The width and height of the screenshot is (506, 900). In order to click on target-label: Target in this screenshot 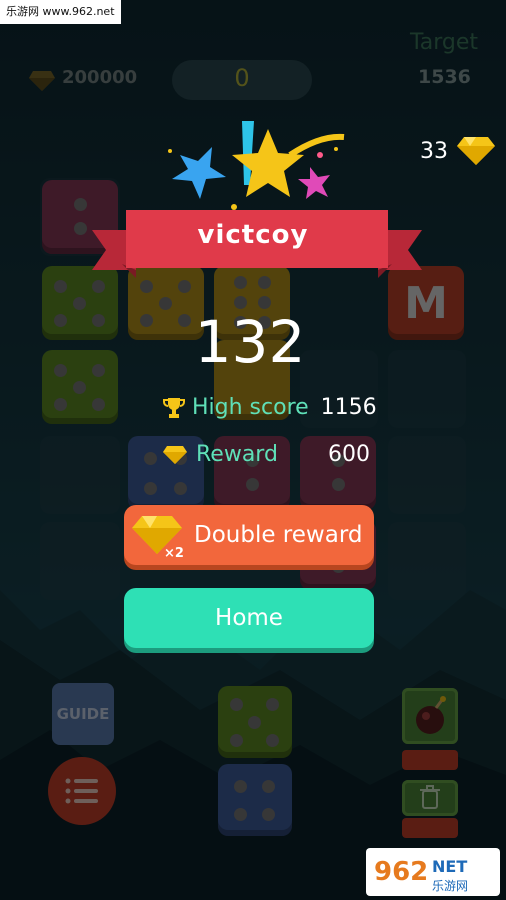, I will do `click(444, 42)`.